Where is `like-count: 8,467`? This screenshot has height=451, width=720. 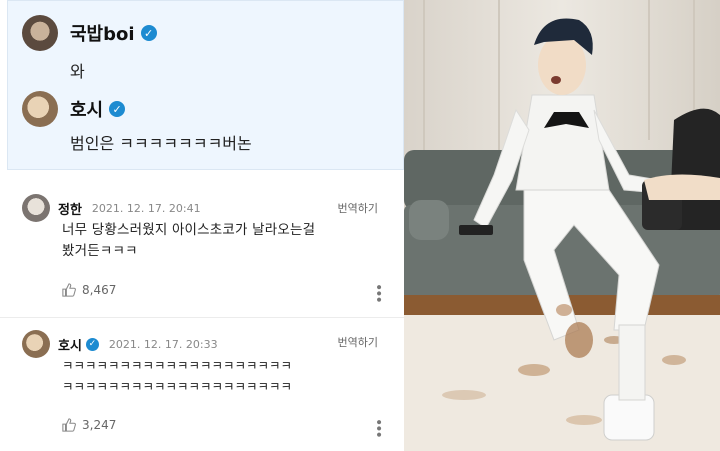
like-count: 8,467 is located at coordinates (99, 290).